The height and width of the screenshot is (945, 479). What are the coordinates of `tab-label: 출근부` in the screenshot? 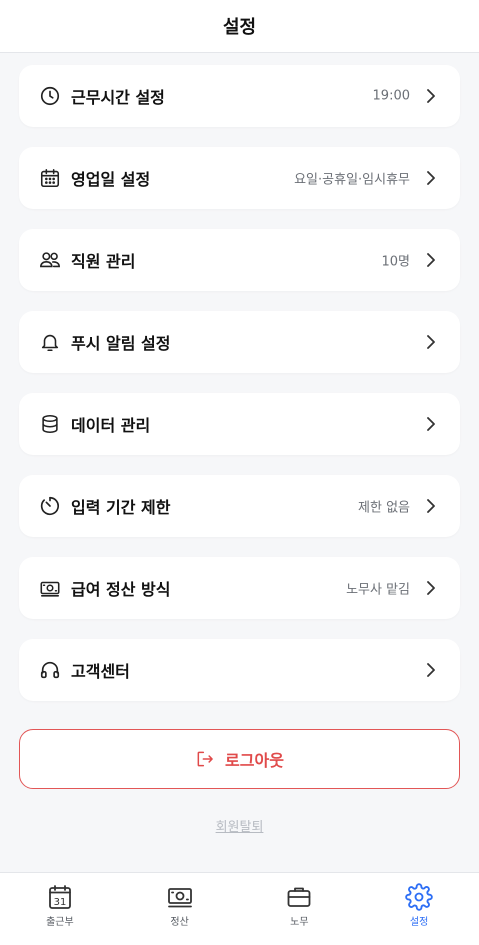 It's located at (60, 922).